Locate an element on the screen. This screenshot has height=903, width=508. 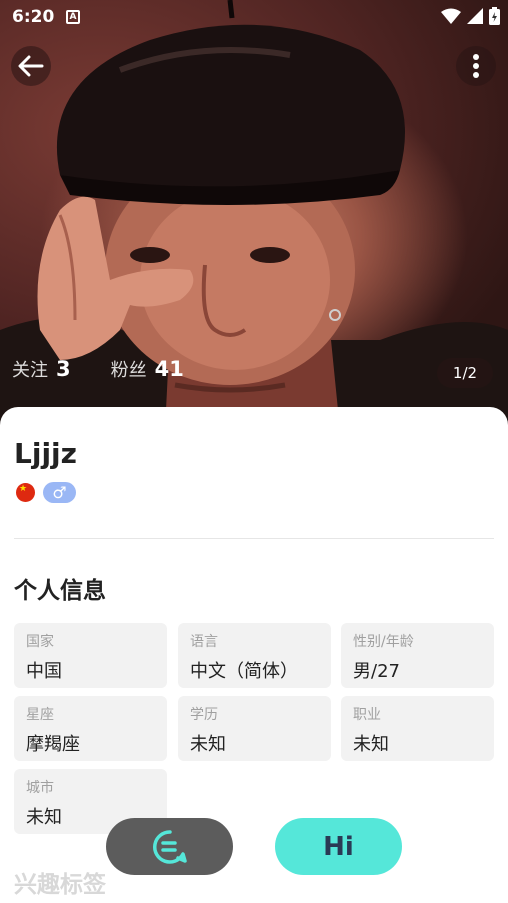
chat-bubble-icon is located at coordinates (169, 846).